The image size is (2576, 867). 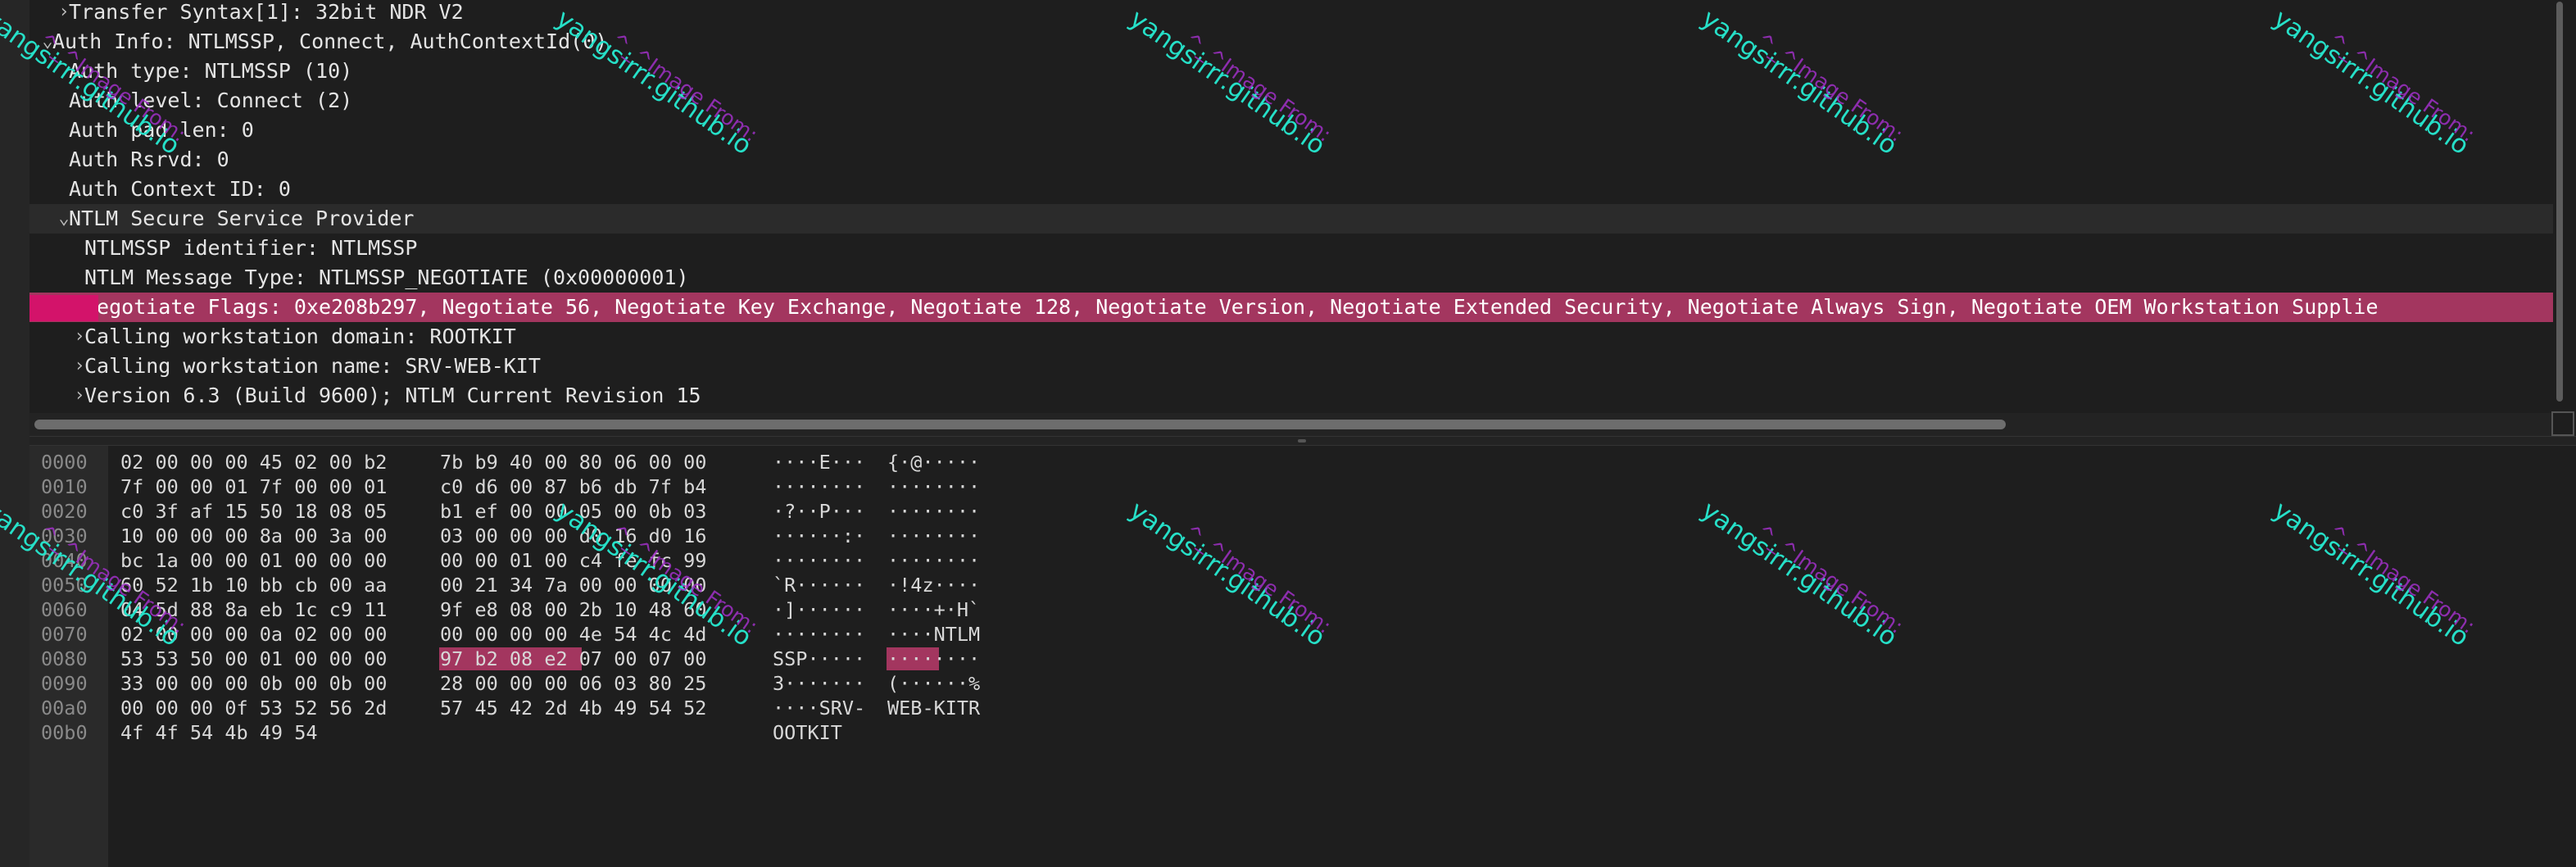 What do you see at coordinates (253, 486) in the screenshot?
I see `hex-bytes-group-1: 7f 00 00 01 7f 00 00 01` at bounding box center [253, 486].